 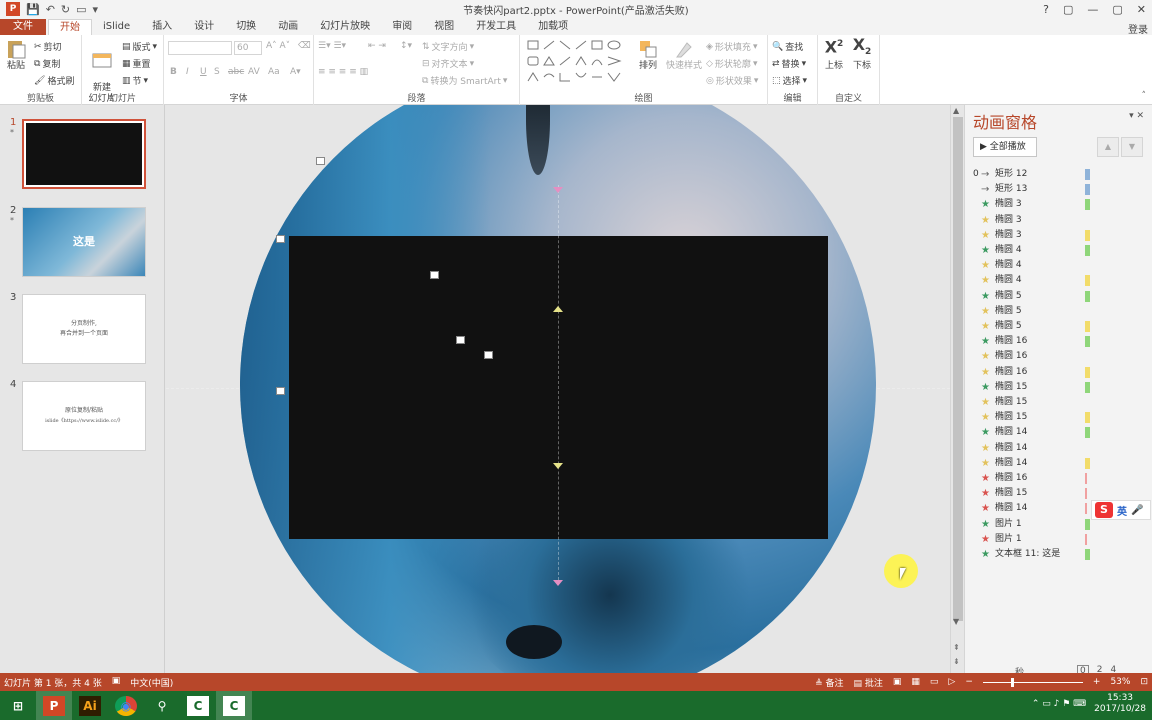 I want to click on slideshow-icon: ▷, so click(x=951, y=682).